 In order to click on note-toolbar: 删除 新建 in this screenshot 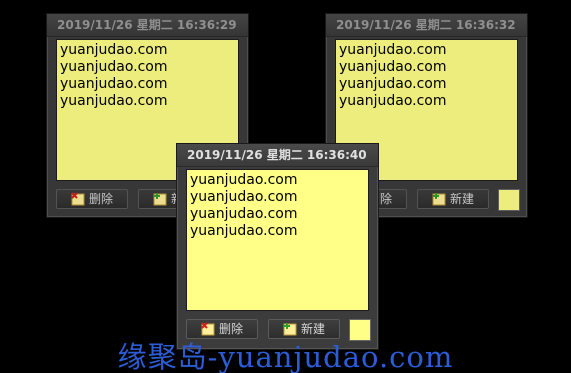, I will do `click(278, 330)`.